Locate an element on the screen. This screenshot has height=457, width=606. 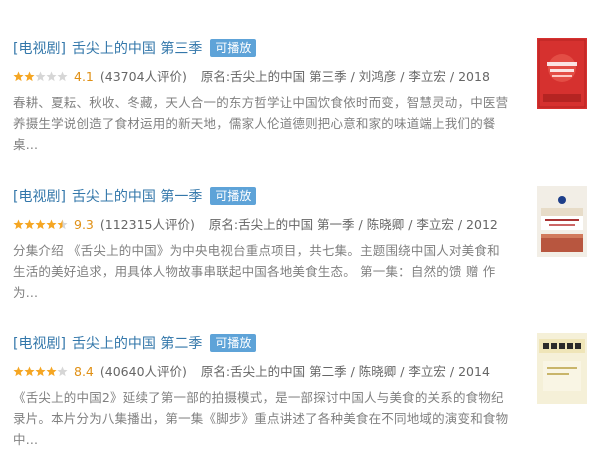
rating-score: 8.4 is located at coordinates (84, 371).